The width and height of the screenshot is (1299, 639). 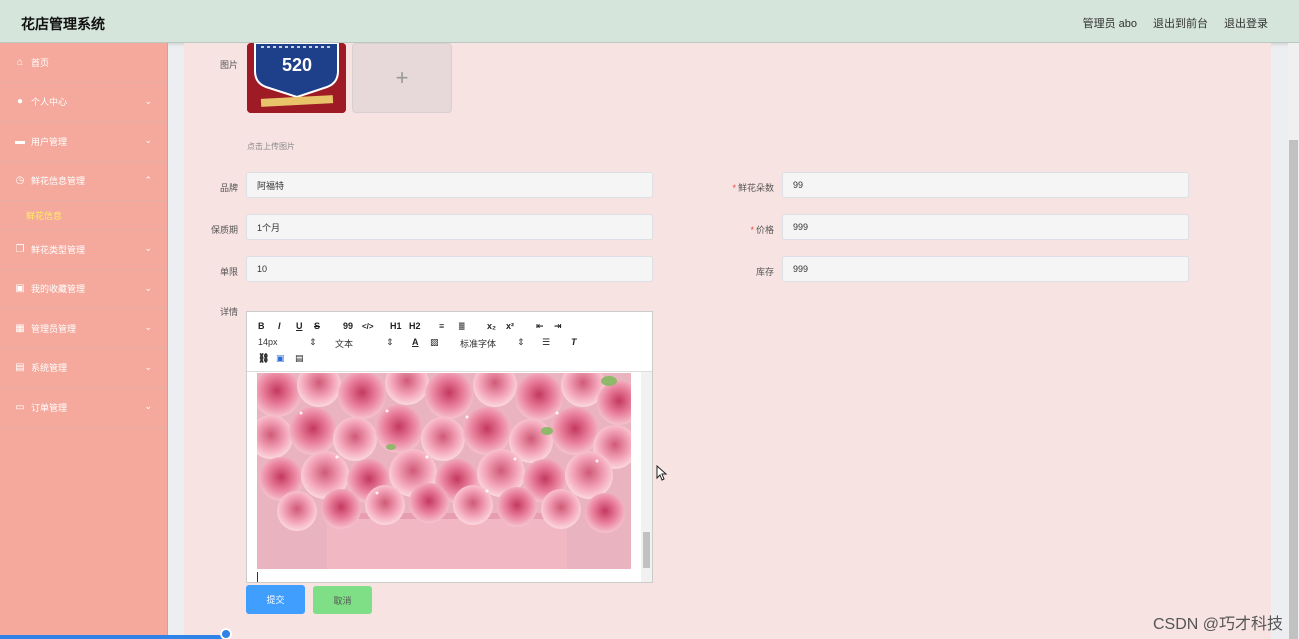 What do you see at coordinates (228, 312) in the screenshot?
I see `detail-label: 详情` at bounding box center [228, 312].